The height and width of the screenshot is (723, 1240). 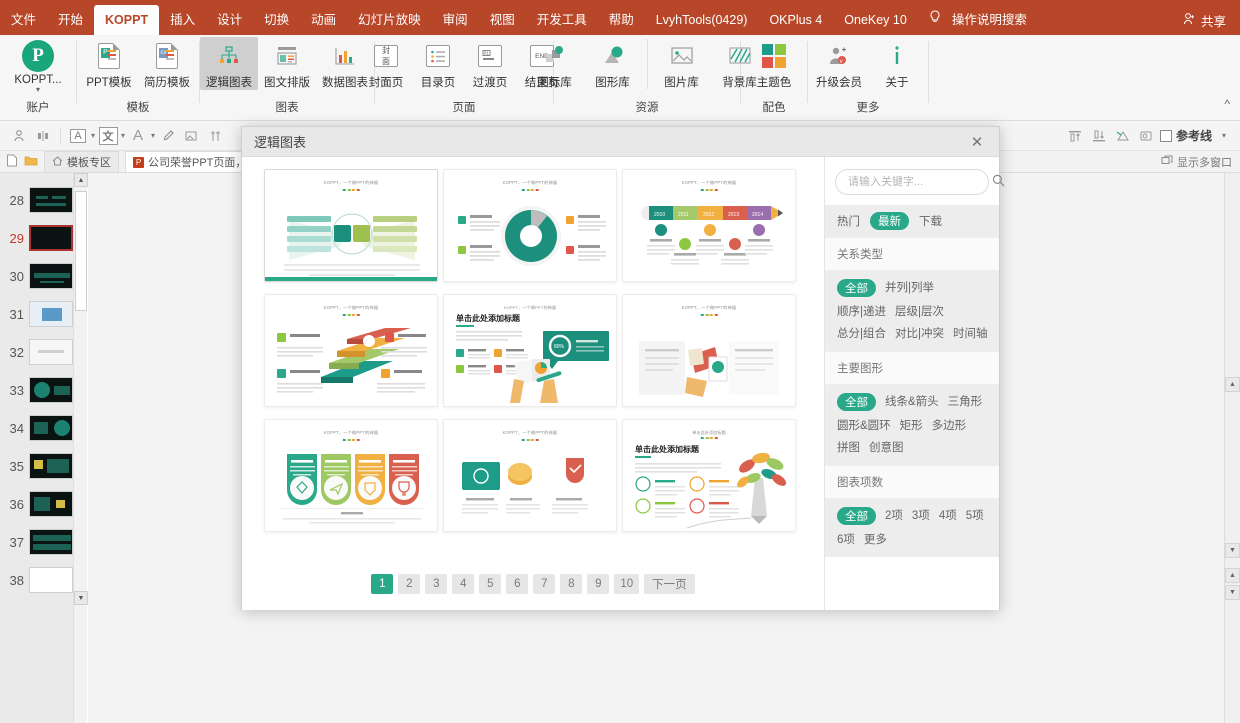 I want to click on ribbon-button-about: 关于, so click(x=897, y=63).